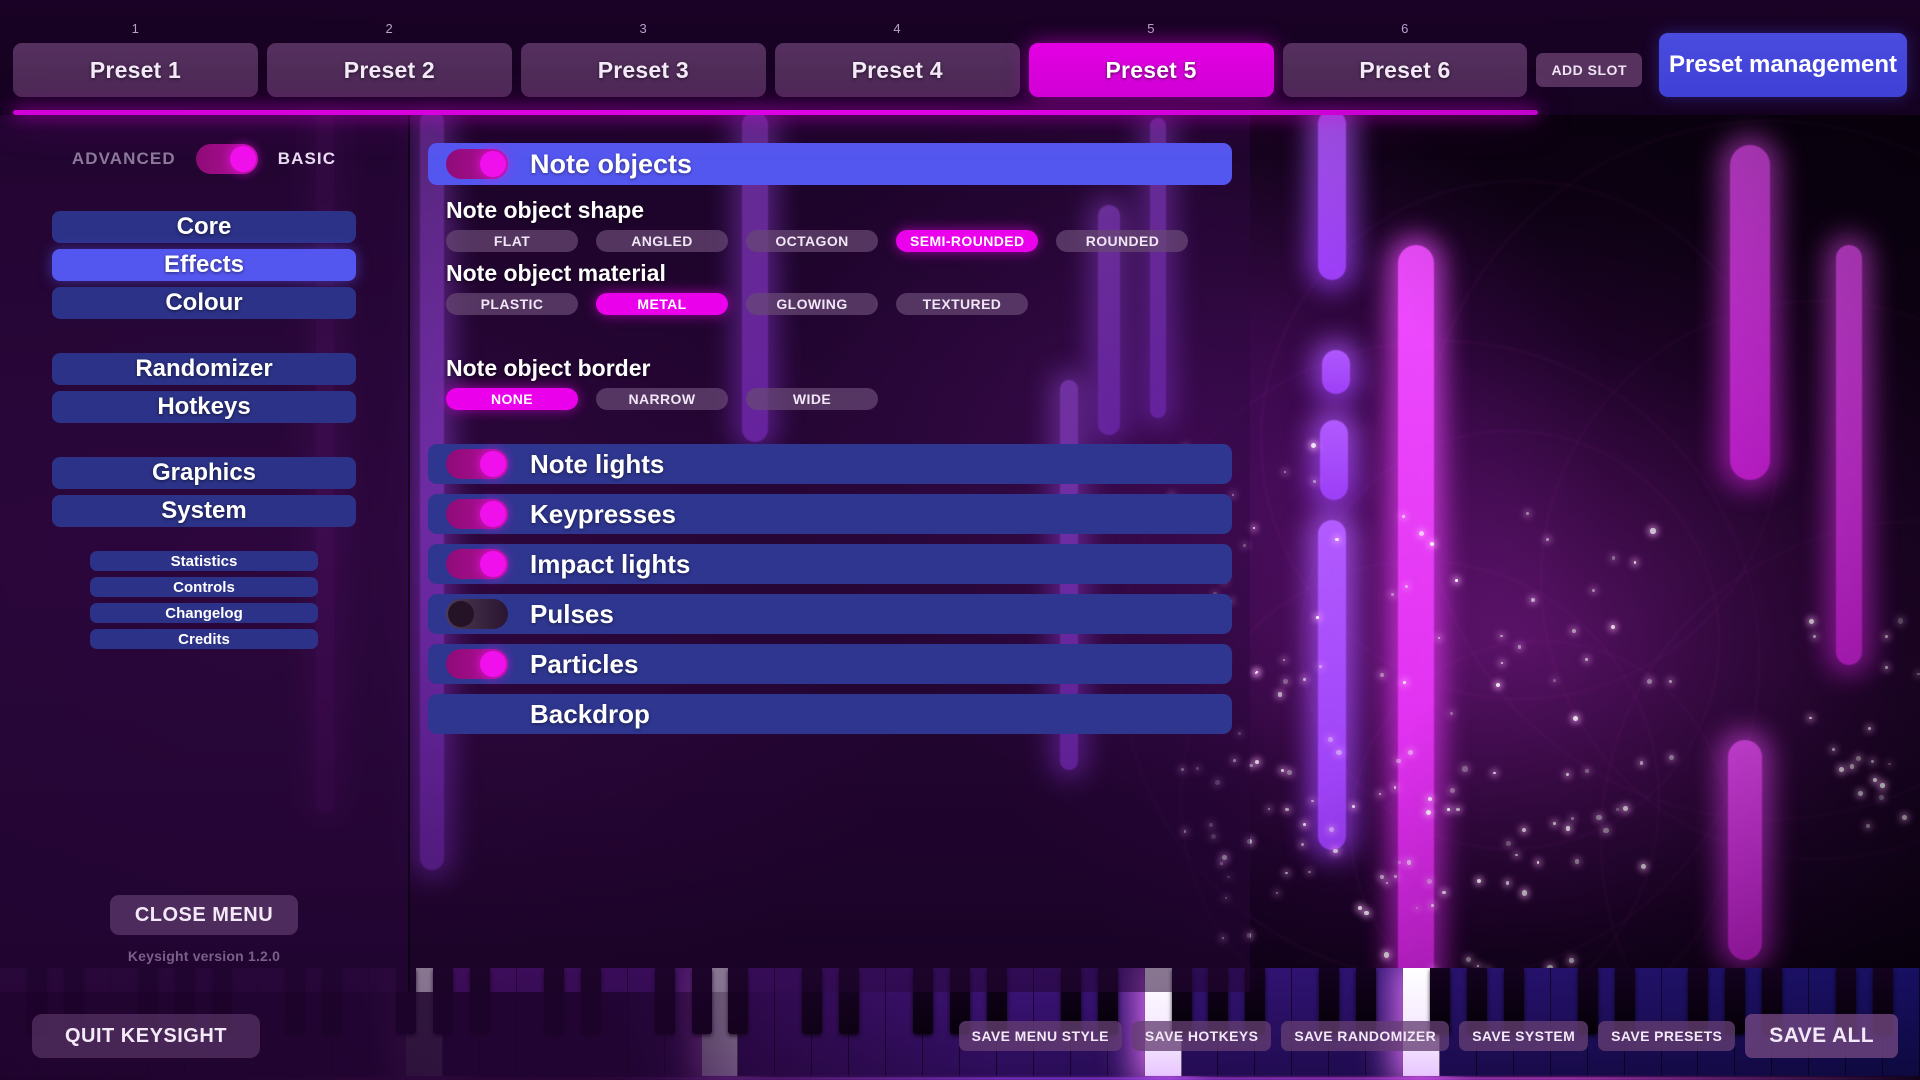  What do you see at coordinates (643, 28) in the screenshot?
I see `preset-slot-number: 3` at bounding box center [643, 28].